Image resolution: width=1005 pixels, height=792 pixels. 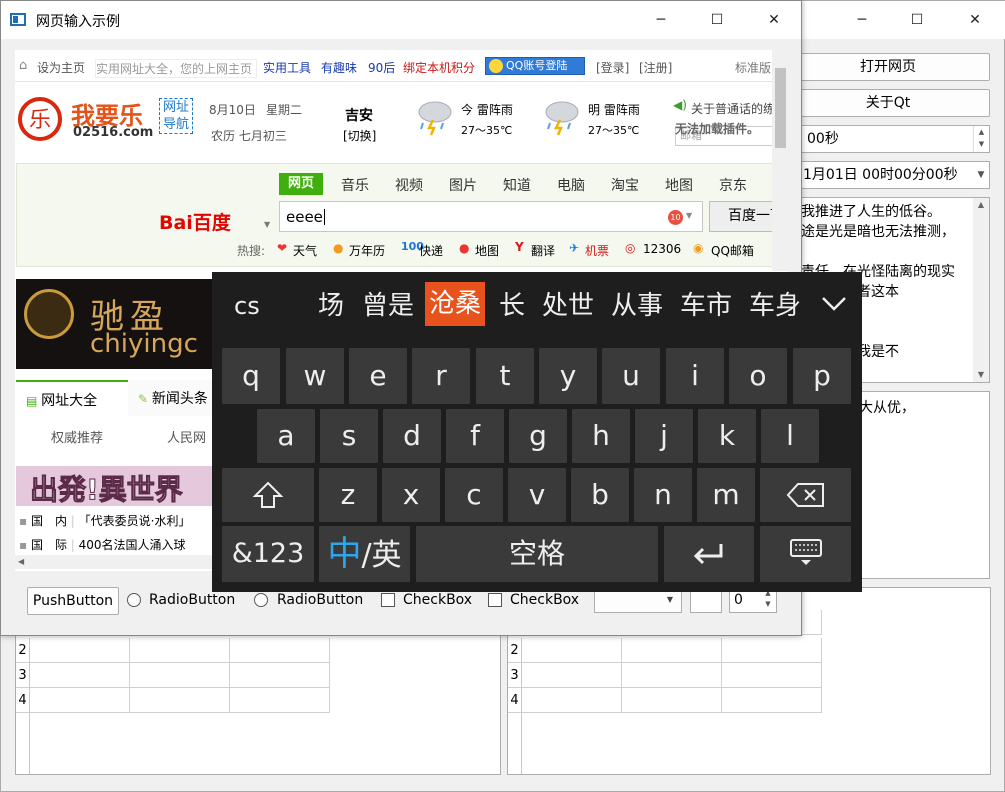 What do you see at coordinates (339, 67) in the screenshot?
I see `fun-link: 有趣味` at bounding box center [339, 67].